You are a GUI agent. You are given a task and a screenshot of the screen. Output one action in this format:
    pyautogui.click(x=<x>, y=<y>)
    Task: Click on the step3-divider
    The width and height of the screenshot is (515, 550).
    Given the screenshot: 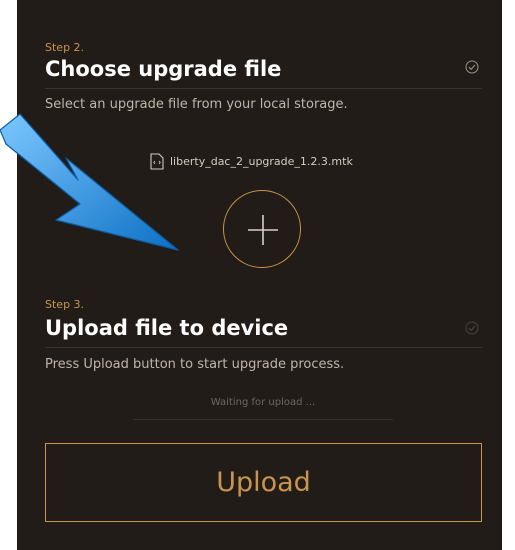 What is the action you would take?
    pyautogui.click(x=263, y=347)
    